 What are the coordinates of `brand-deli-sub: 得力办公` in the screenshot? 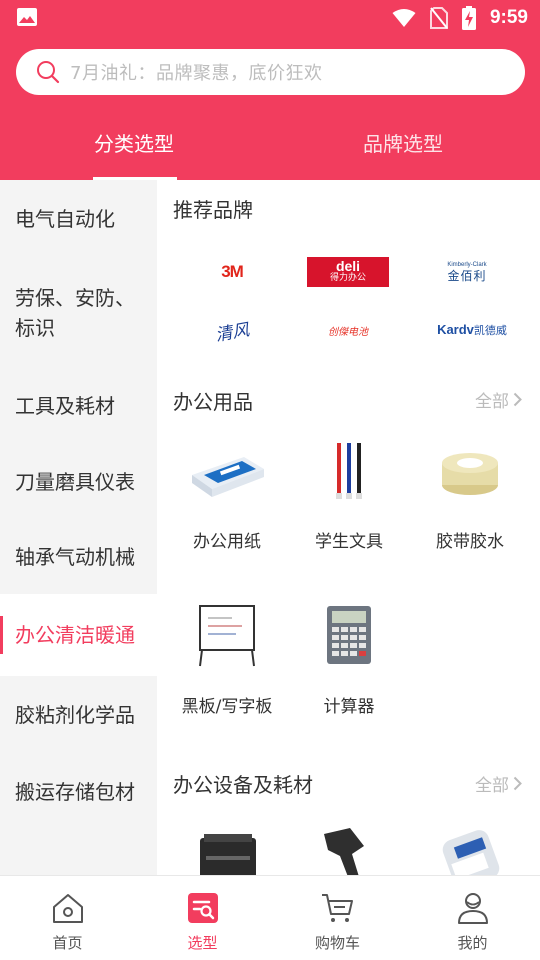 It's located at (347, 278).